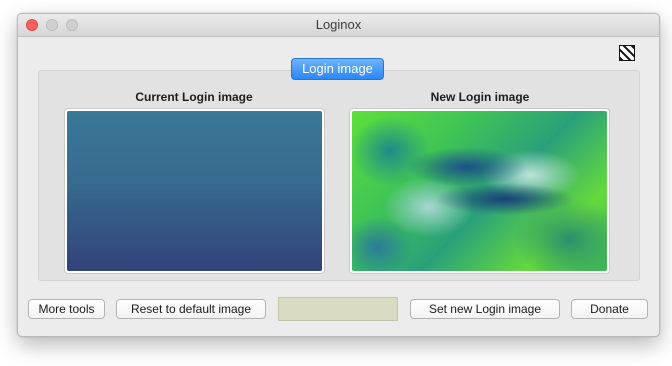 The width and height of the screenshot is (672, 366). What do you see at coordinates (627, 53) in the screenshot?
I see `hatch-logo-icon` at bounding box center [627, 53].